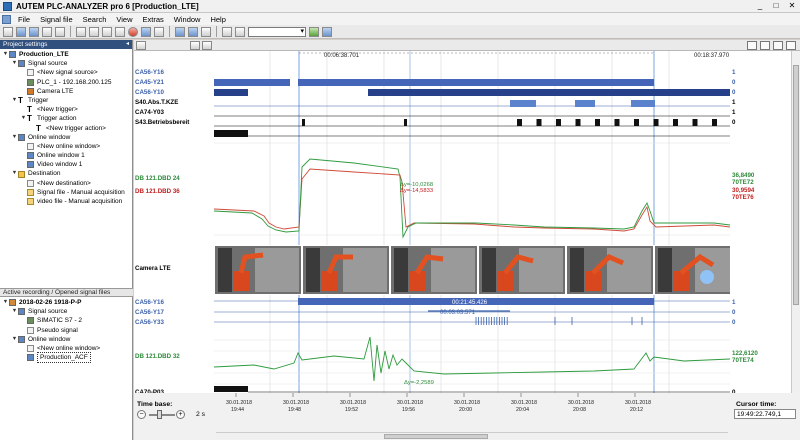  I want to click on tree-node: <New signal source>, so click(66, 72).